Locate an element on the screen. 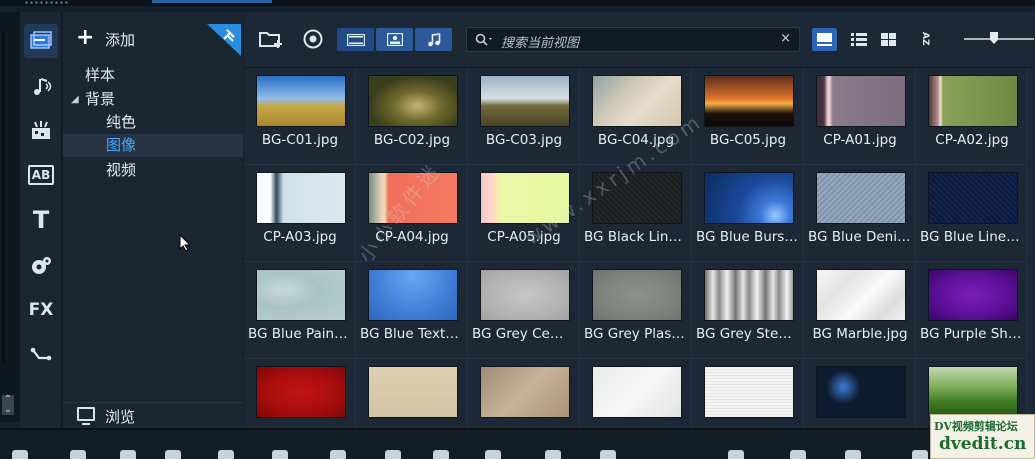 The height and width of the screenshot is (459, 1035). media-item: BG-C04.jpg is located at coordinates (636, 116).